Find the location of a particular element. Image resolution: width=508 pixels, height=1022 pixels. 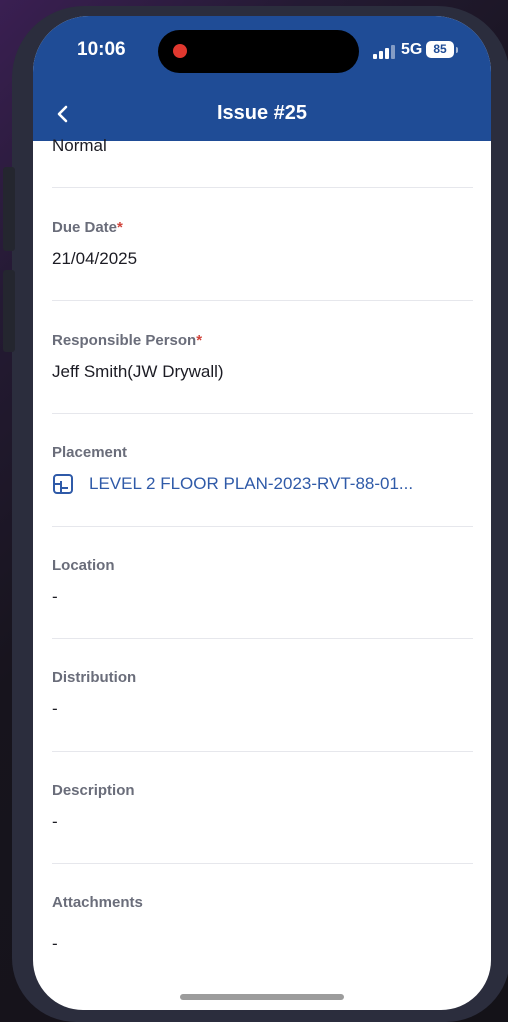

due-date-label: Due Date* is located at coordinates (87, 227).